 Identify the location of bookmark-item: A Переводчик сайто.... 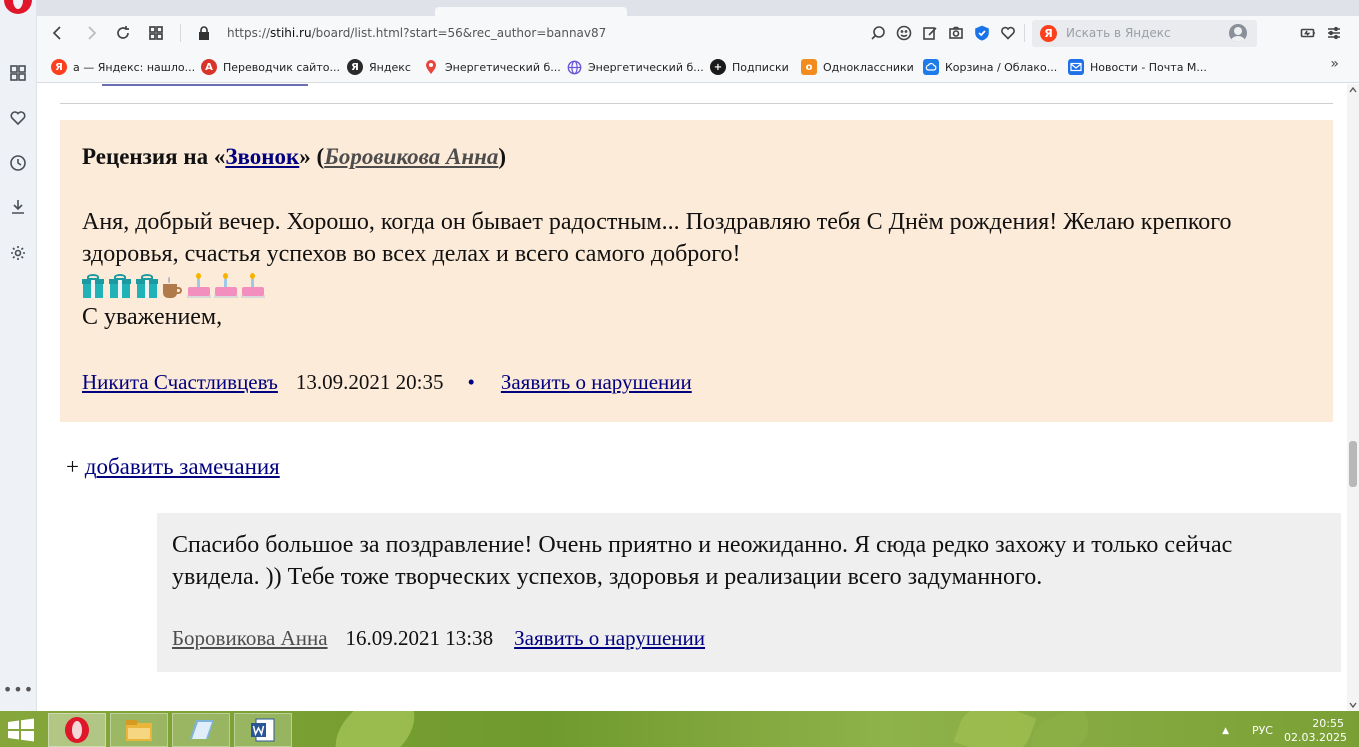
(270, 67).